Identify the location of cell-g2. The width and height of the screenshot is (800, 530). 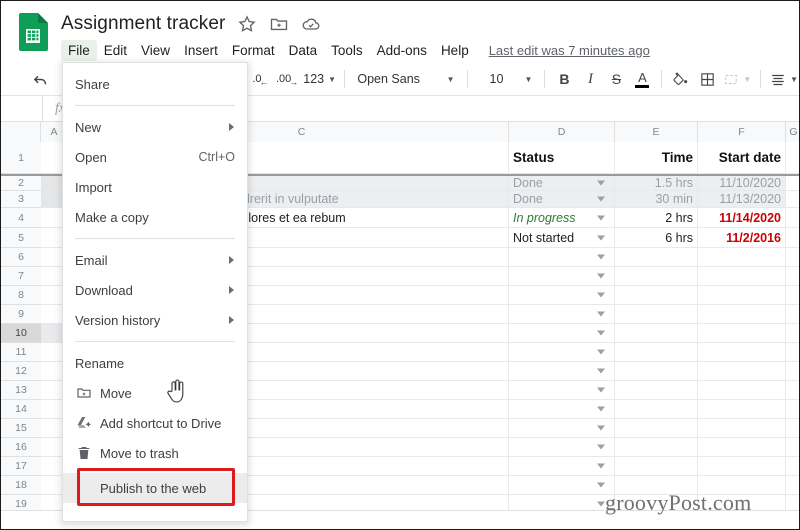
(792, 183).